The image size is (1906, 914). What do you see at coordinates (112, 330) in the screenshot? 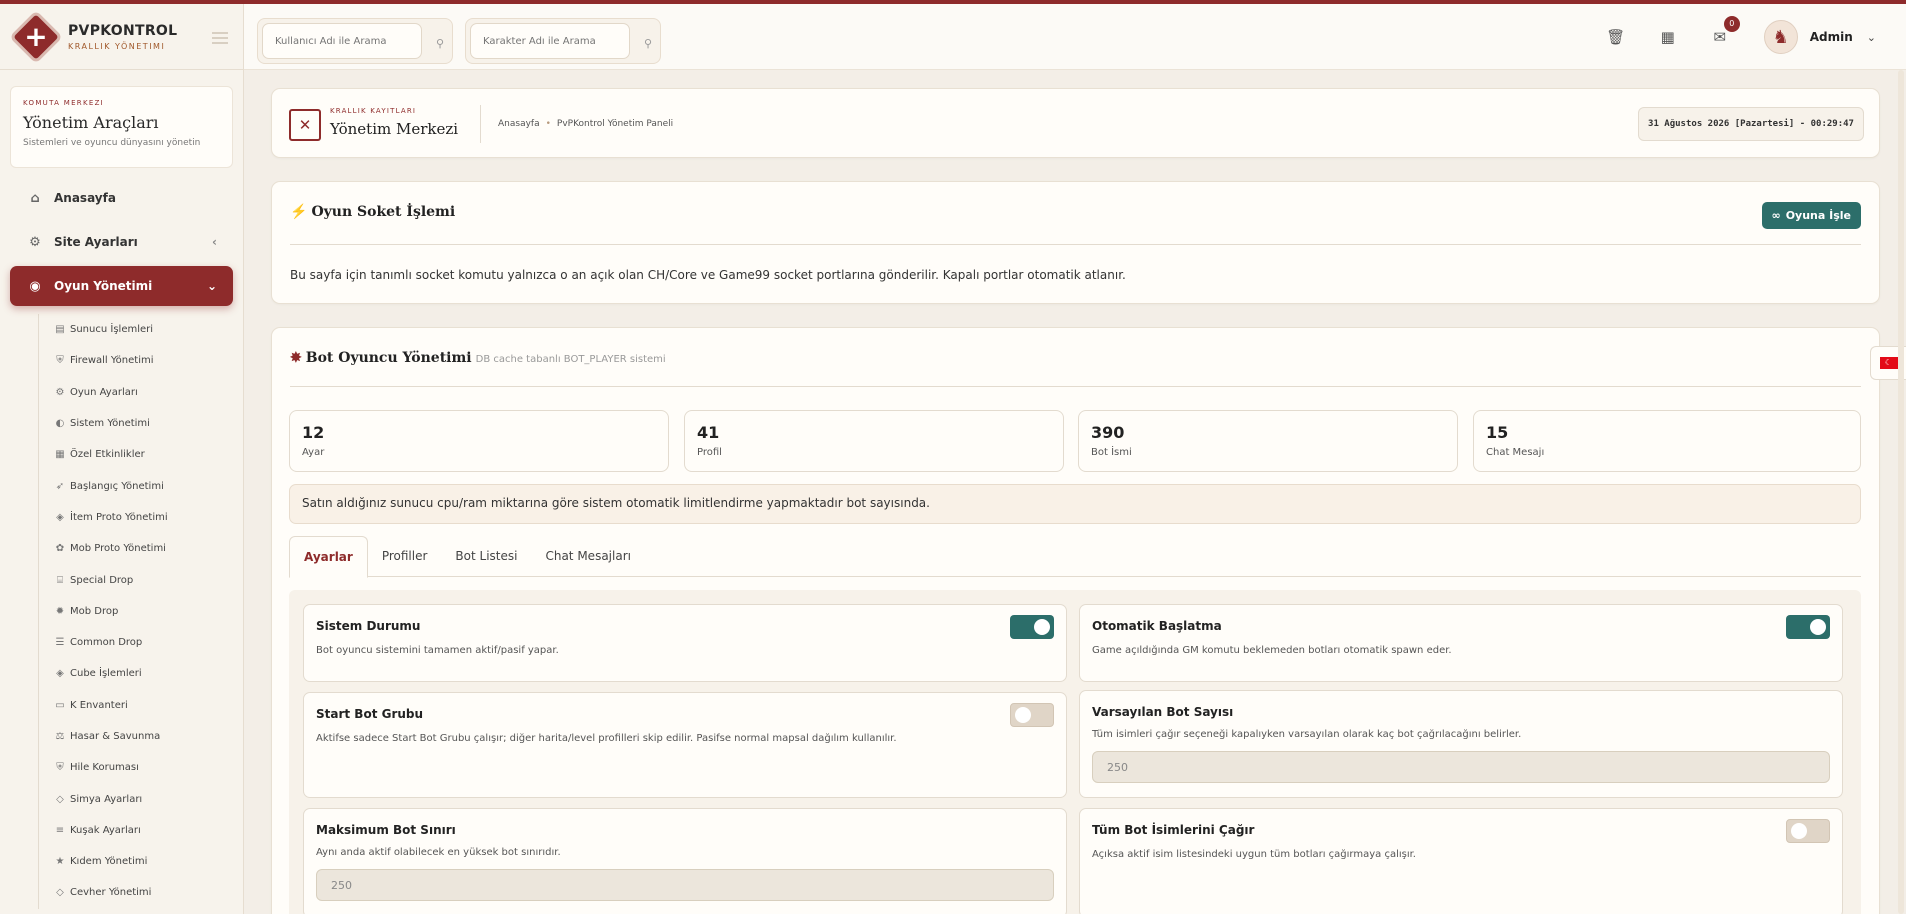
I see `sidebar-subitem-label: Sunucu İşlemleri` at bounding box center [112, 330].